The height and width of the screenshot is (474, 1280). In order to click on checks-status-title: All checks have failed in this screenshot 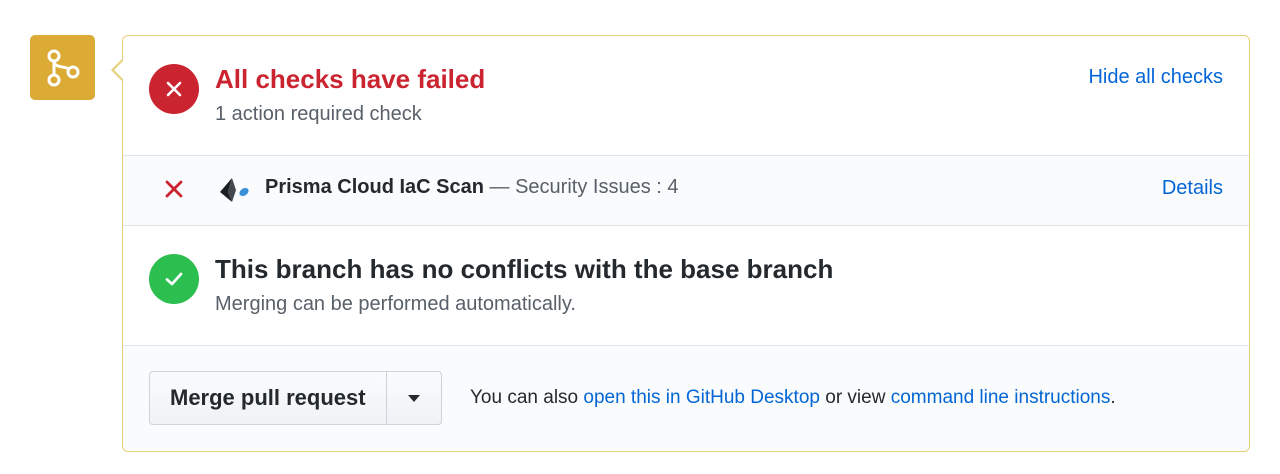, I will do `click(350, 79)`.